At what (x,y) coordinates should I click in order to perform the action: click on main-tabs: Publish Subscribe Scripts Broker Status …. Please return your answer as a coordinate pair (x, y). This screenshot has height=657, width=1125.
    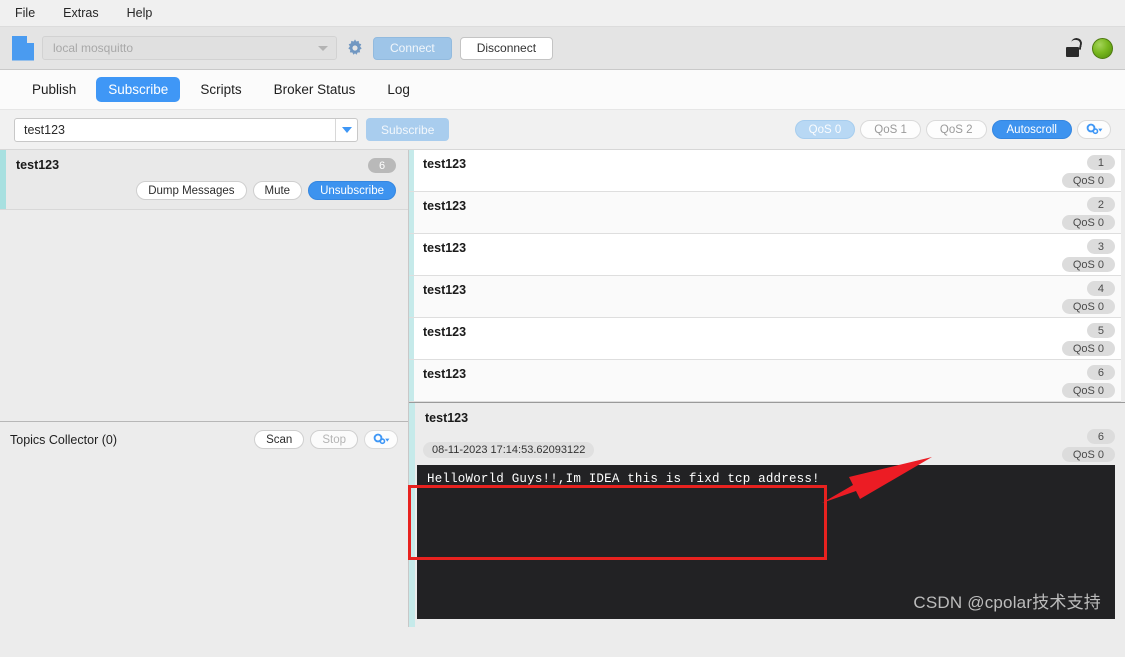
    Looking at the image, I should click on (562, 90).